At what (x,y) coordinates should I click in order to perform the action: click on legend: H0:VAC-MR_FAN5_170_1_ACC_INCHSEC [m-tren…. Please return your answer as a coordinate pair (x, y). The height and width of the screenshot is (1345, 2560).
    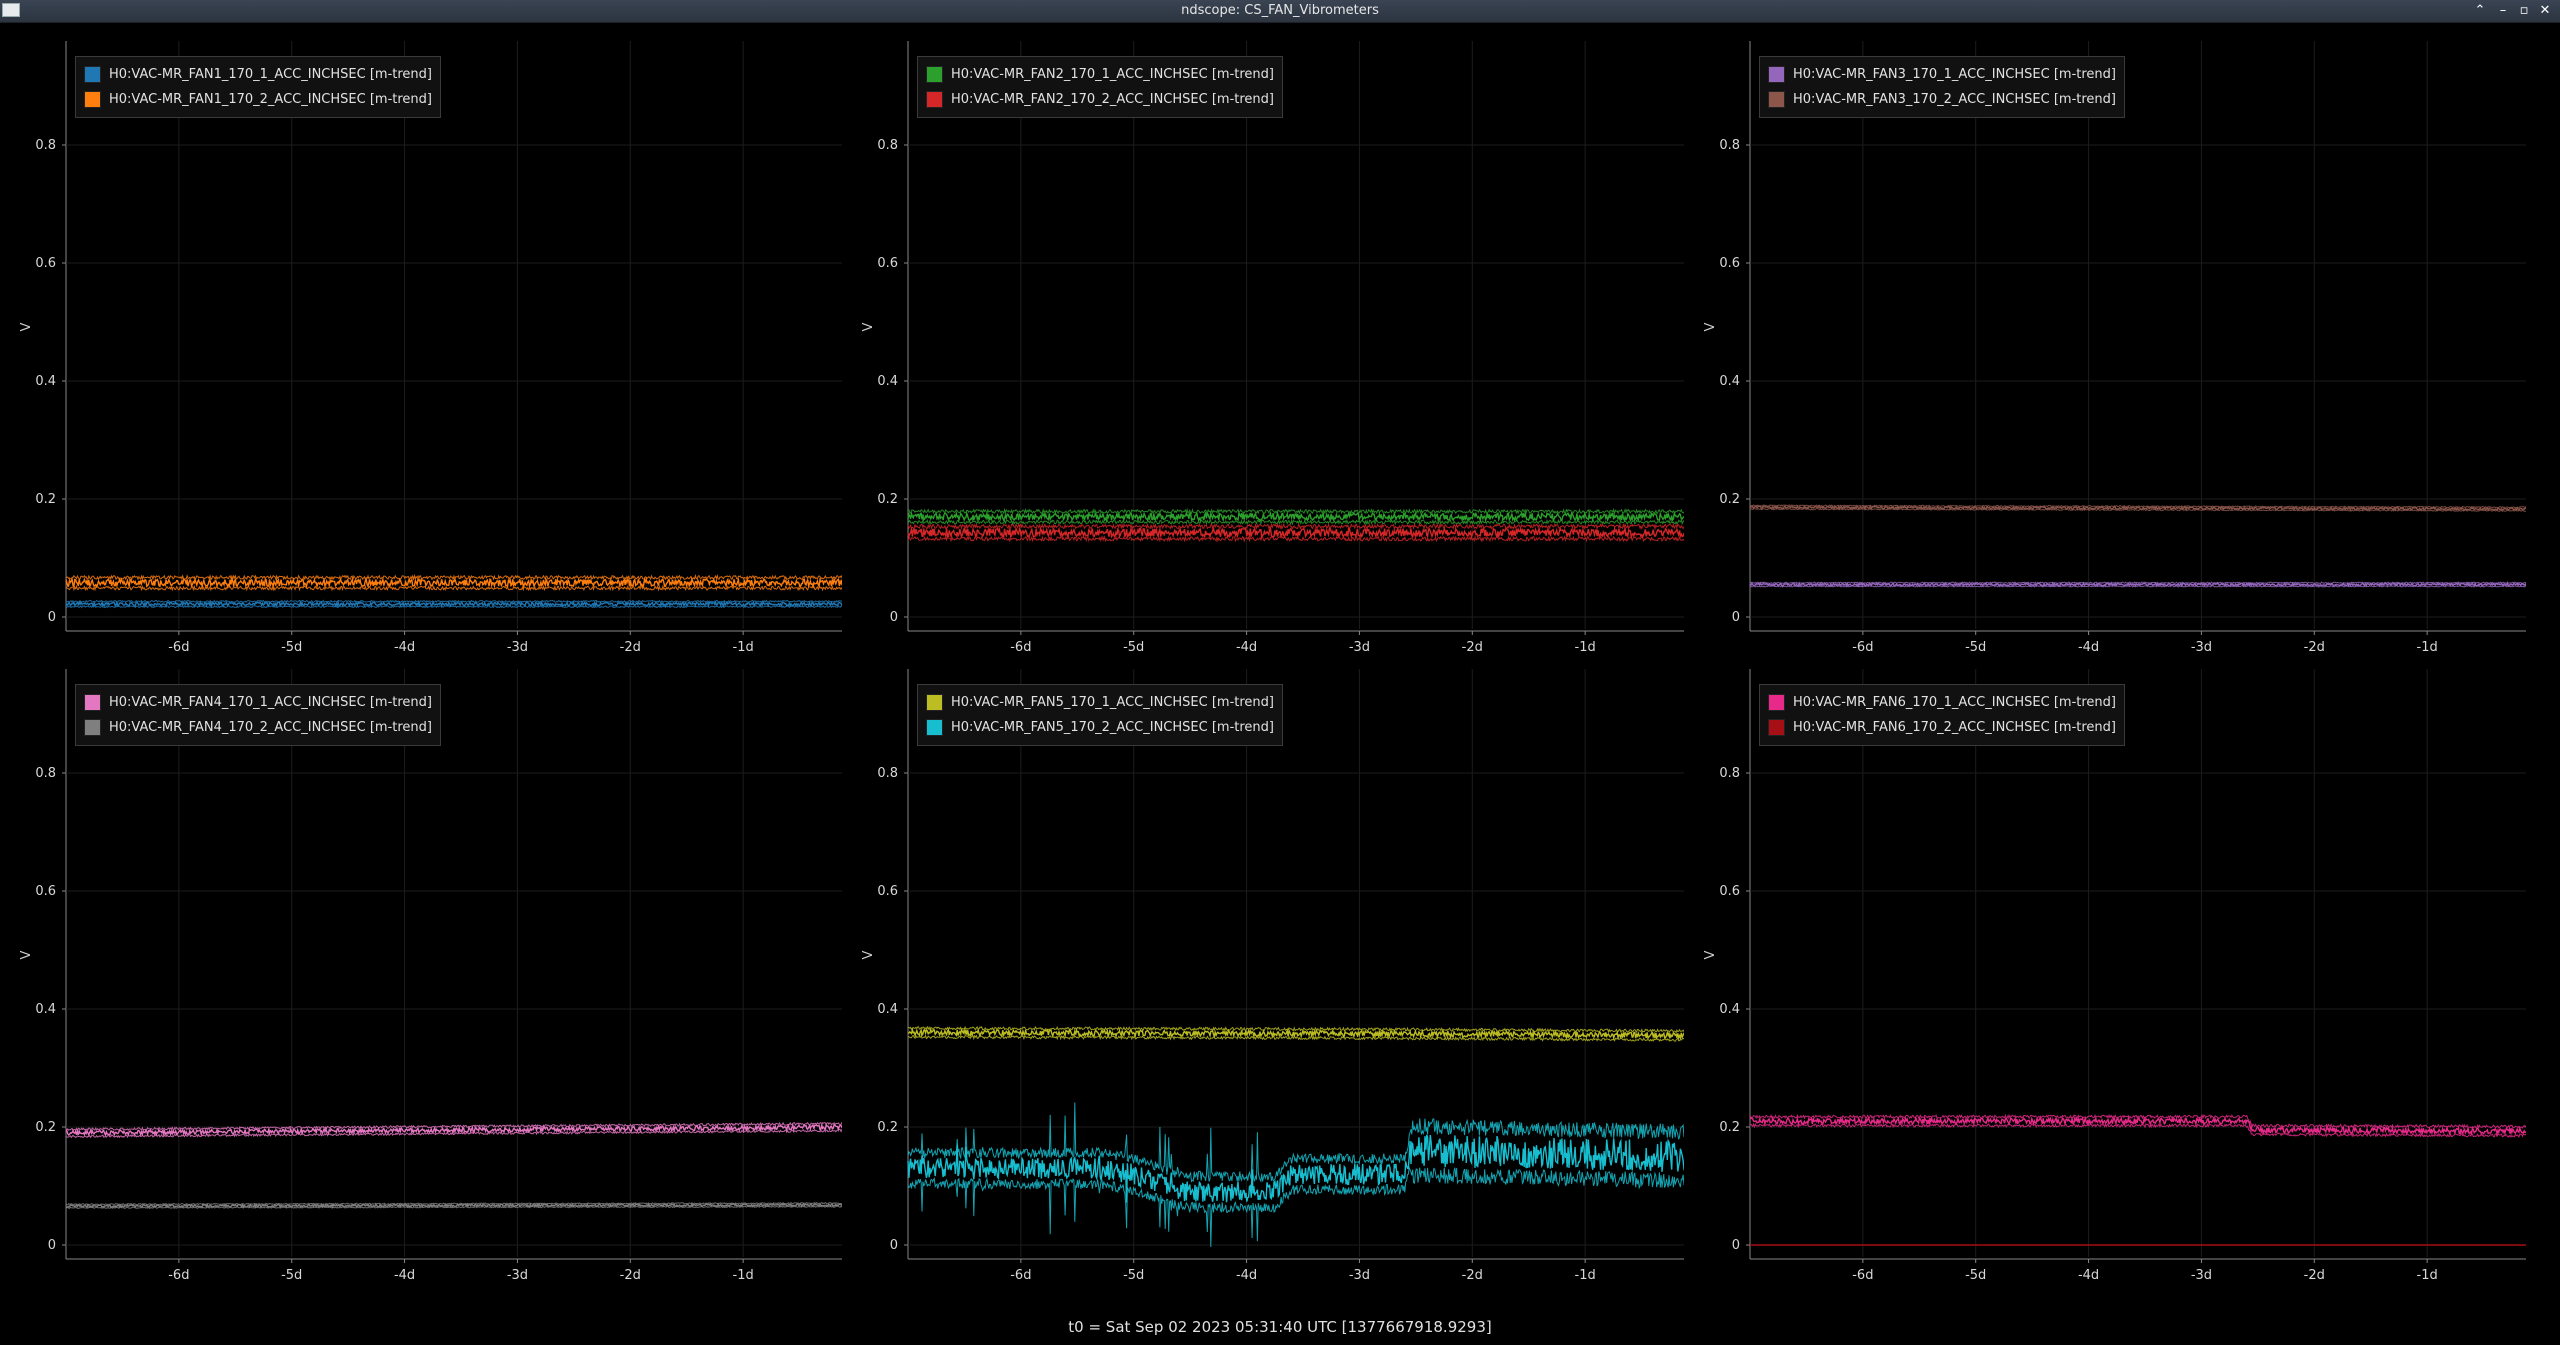
    Looking at the image, I should click on (1100, 715).